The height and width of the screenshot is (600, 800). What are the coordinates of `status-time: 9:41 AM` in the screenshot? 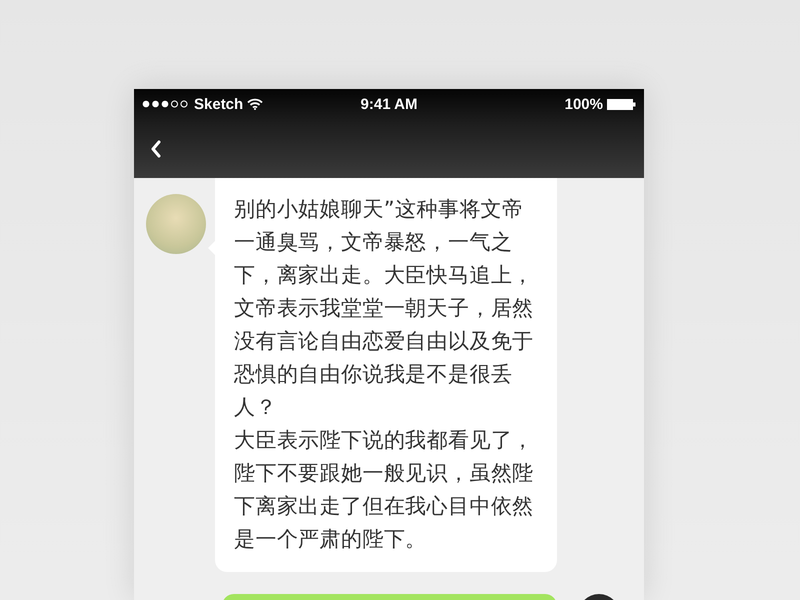 It's located at (389, 104).